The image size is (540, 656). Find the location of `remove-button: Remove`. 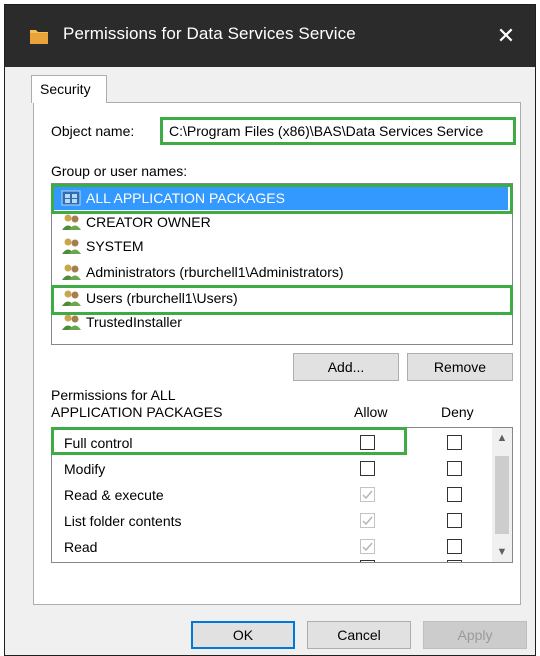

remove-button: Remove is located at coordinates (460, 367).